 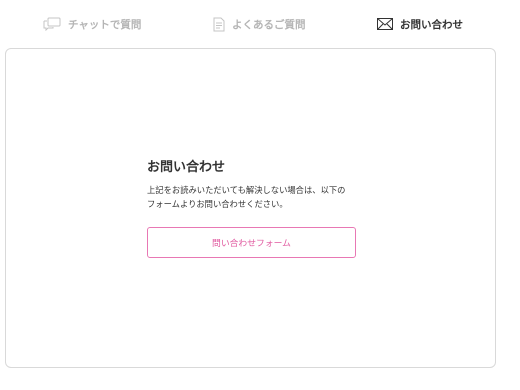 What do you see at coordinates (431, 24) in the screenshot?
I see `tab-contact-label: お問い合わせ` at bounding box center [431, 24].